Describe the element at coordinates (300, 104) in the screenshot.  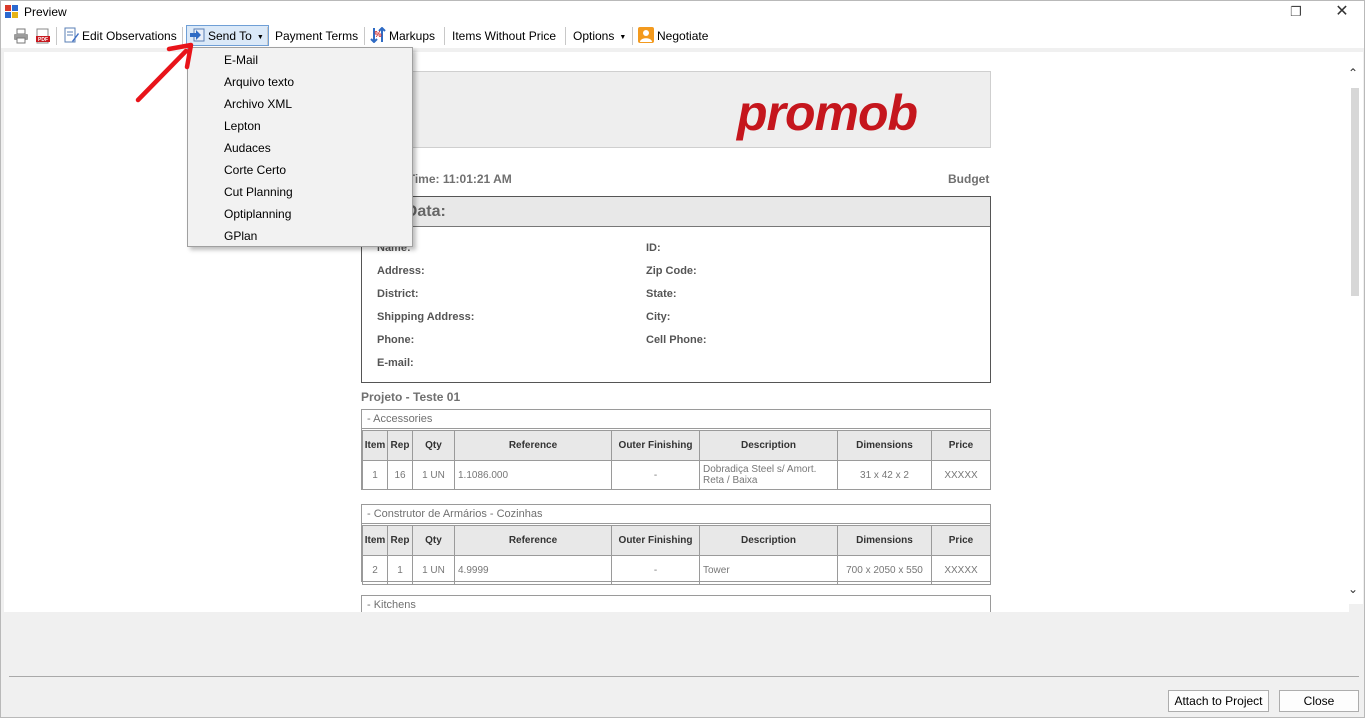
I see `menu-item-archivo-xml: Archivo XML` at that location.